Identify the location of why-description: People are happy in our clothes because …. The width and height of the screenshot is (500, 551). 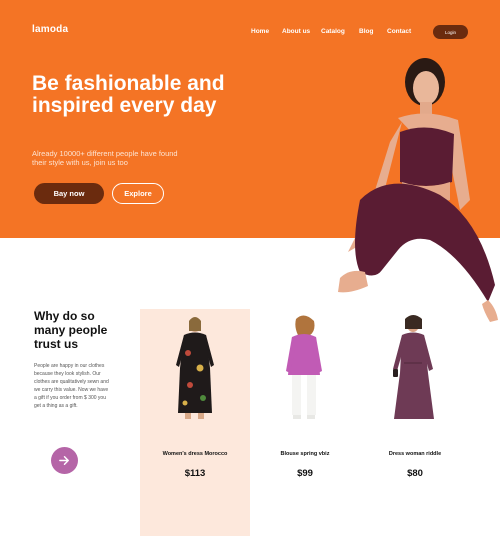
(71, 386).